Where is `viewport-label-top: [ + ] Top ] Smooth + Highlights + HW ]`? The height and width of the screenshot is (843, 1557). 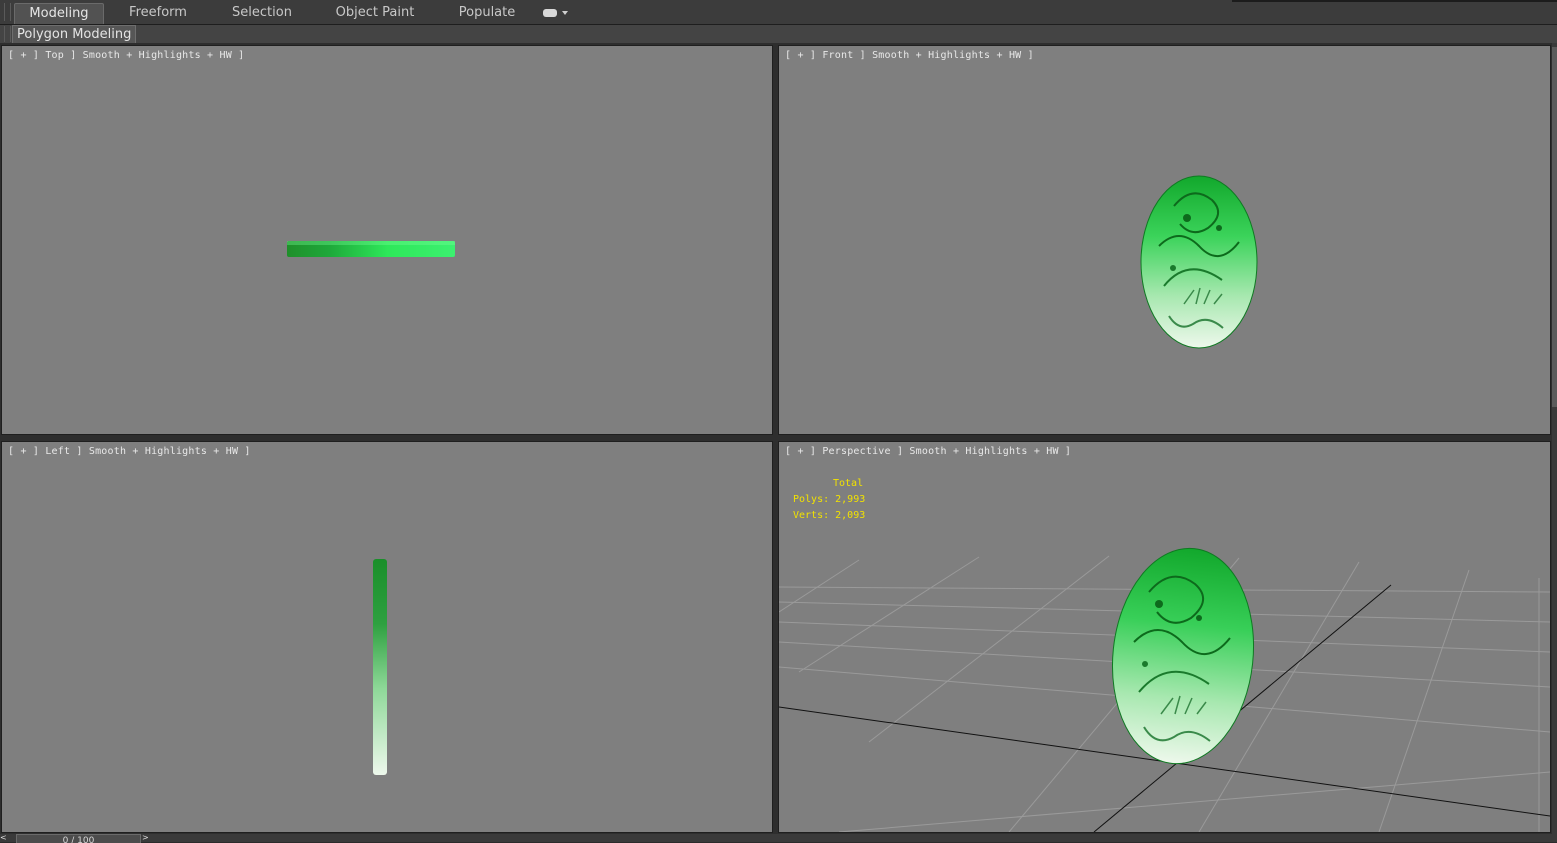
viewport-label-top: [ + ] Top ] Smooth + Highlights + HW ] is located at coordinates (126, 55).